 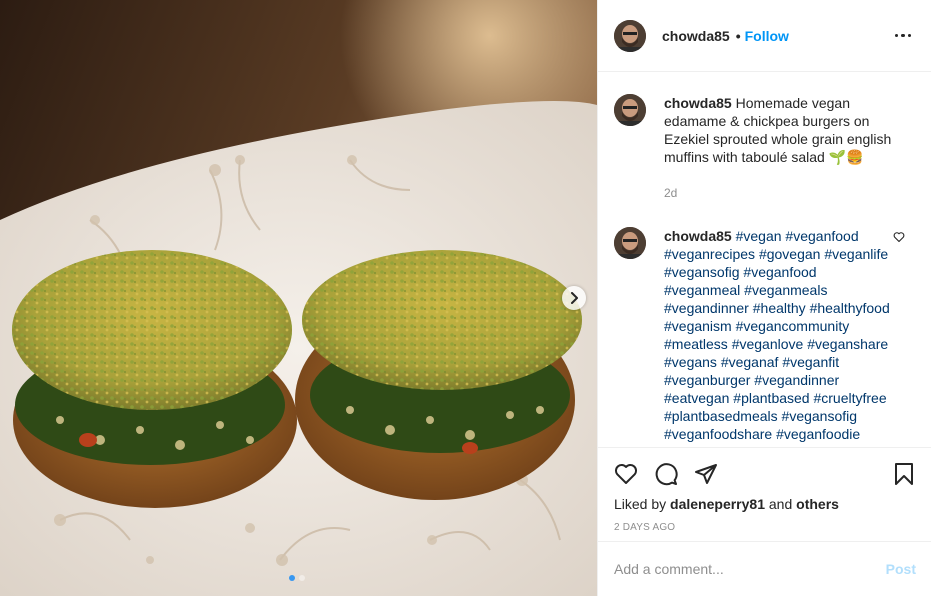 I want to click on like-button, so click(x=626, y=474).